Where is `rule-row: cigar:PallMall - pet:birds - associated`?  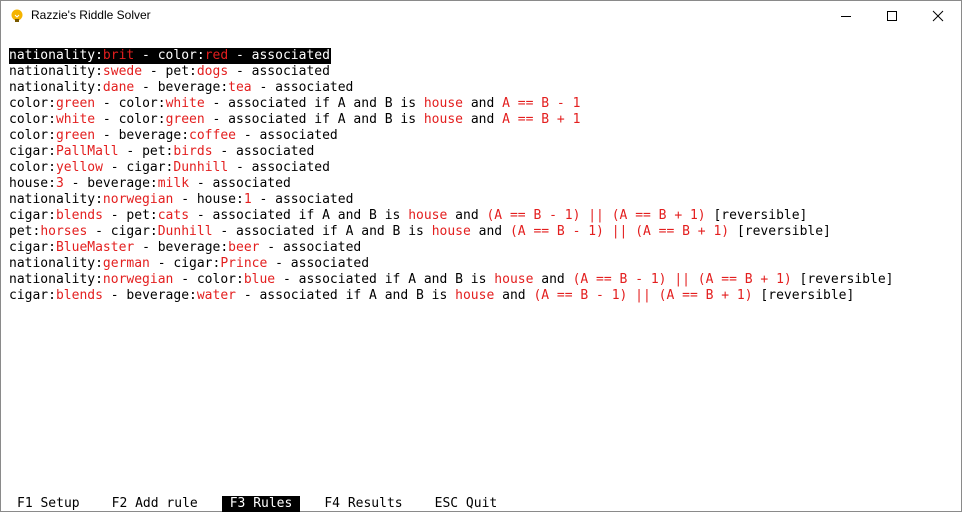 rule-row: cigar:PallMall - pet:birds - associated is located at coordinates (451, 152).